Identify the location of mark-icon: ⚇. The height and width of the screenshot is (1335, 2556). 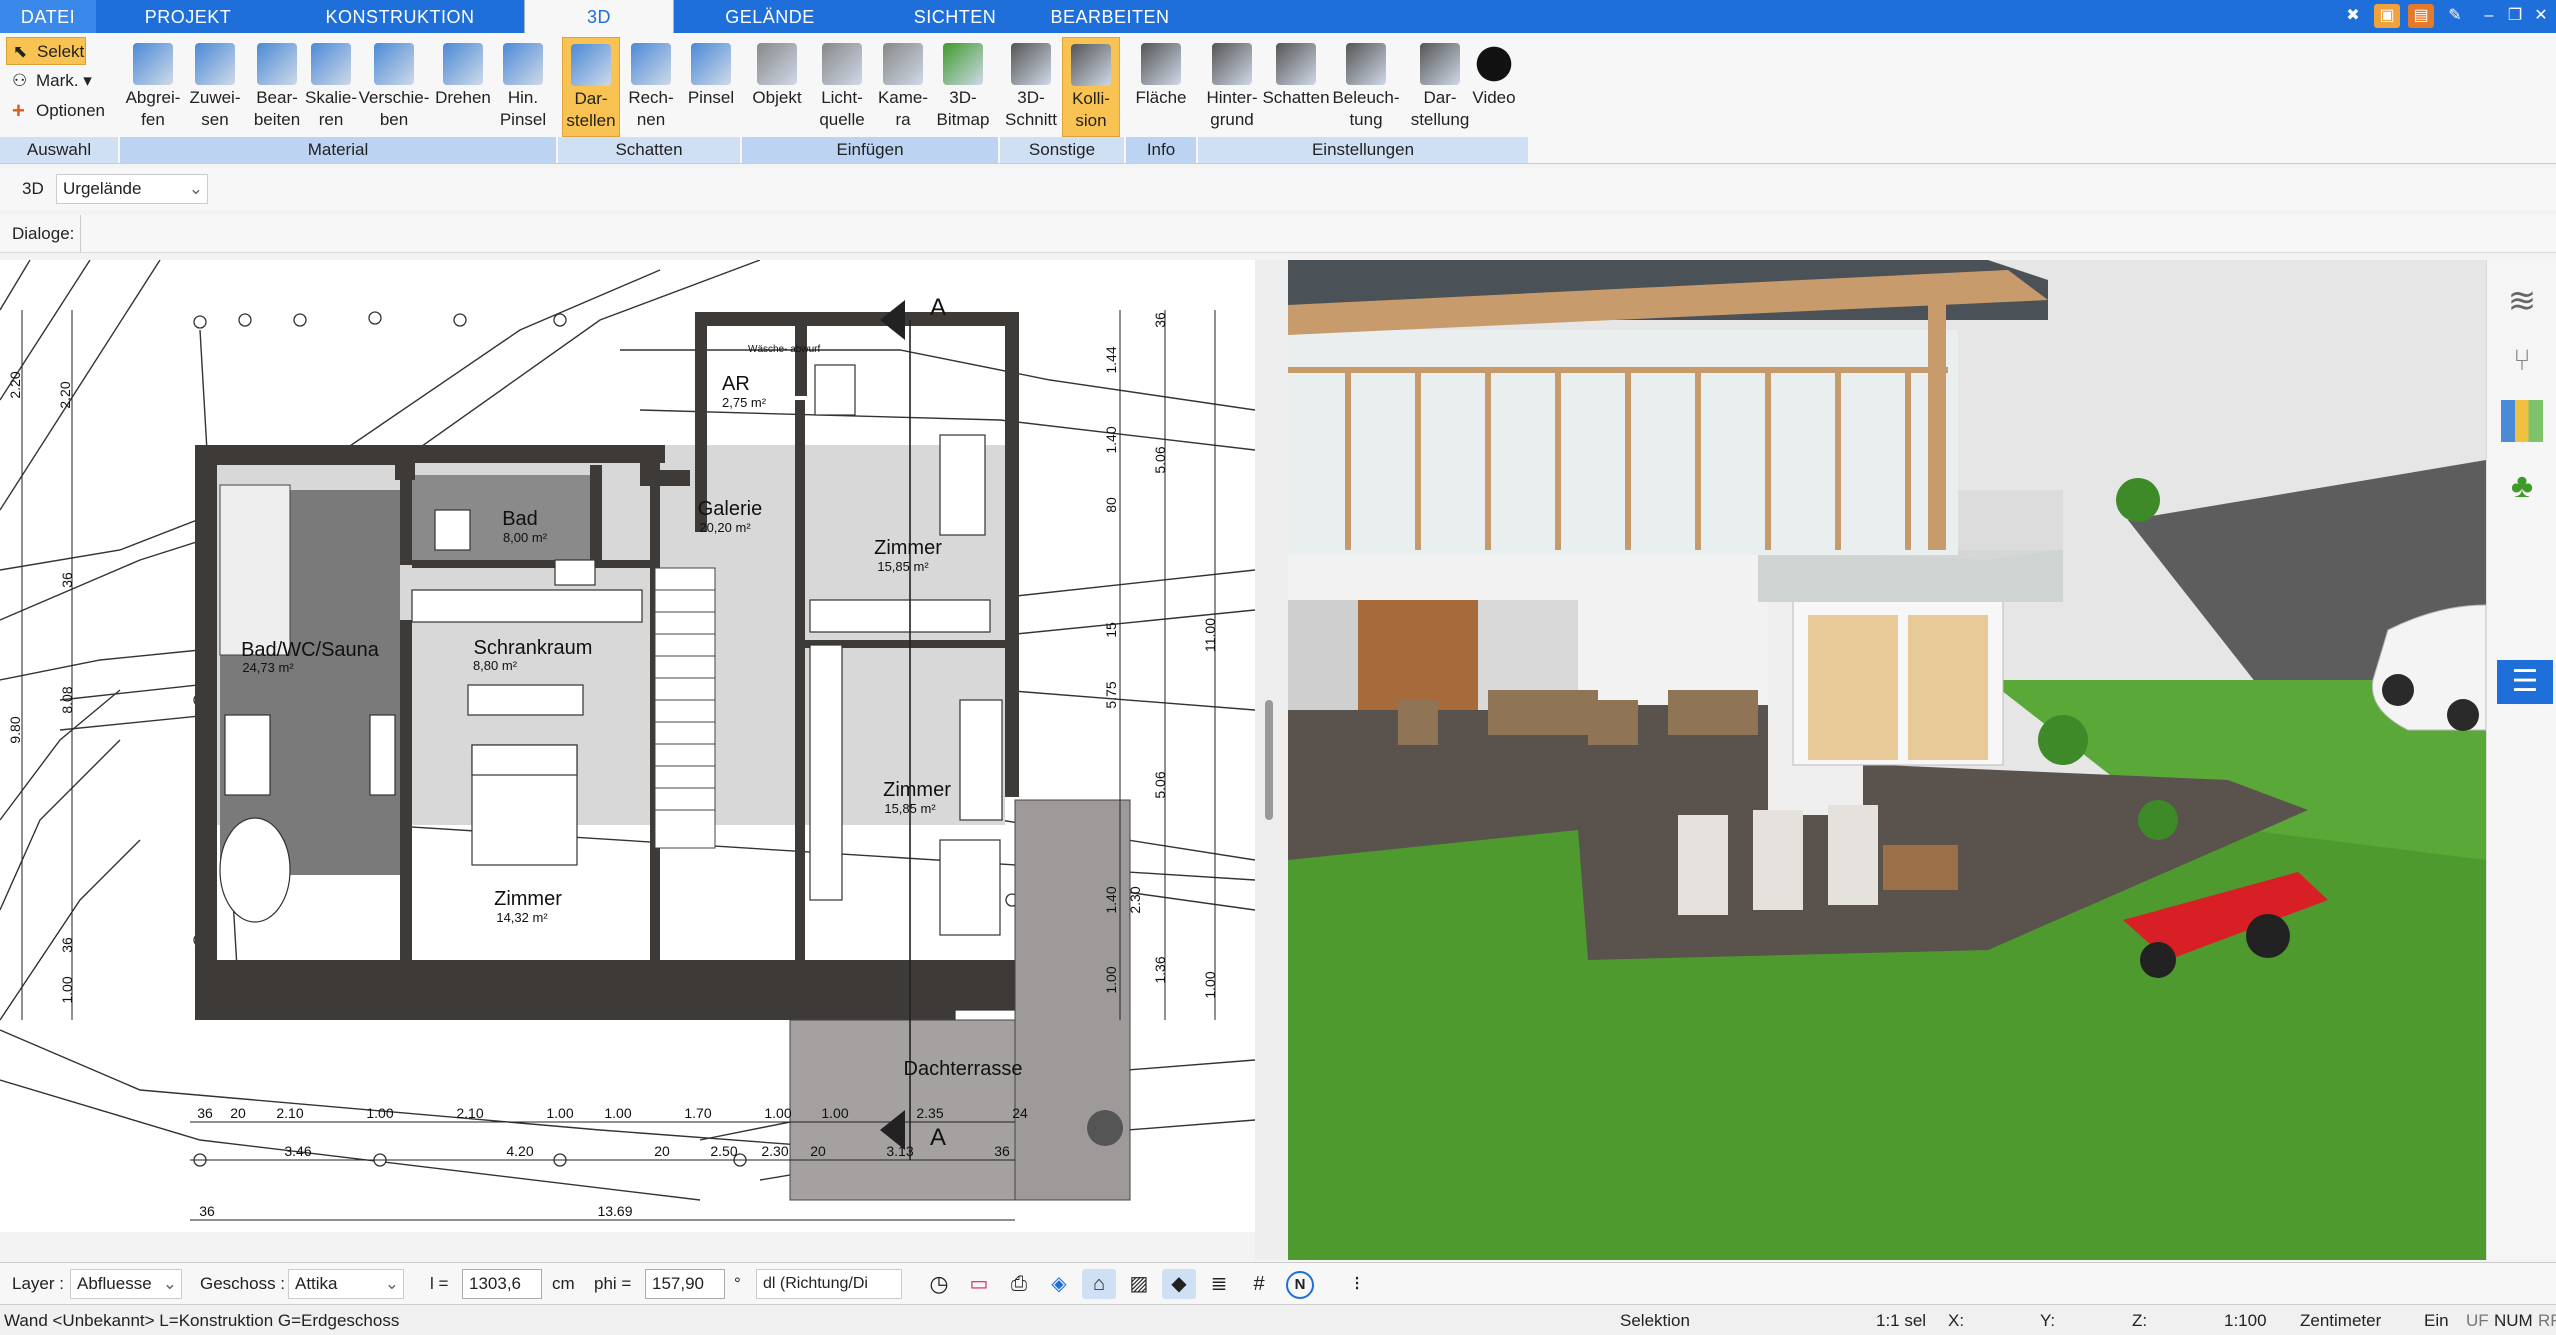
(20, 80).